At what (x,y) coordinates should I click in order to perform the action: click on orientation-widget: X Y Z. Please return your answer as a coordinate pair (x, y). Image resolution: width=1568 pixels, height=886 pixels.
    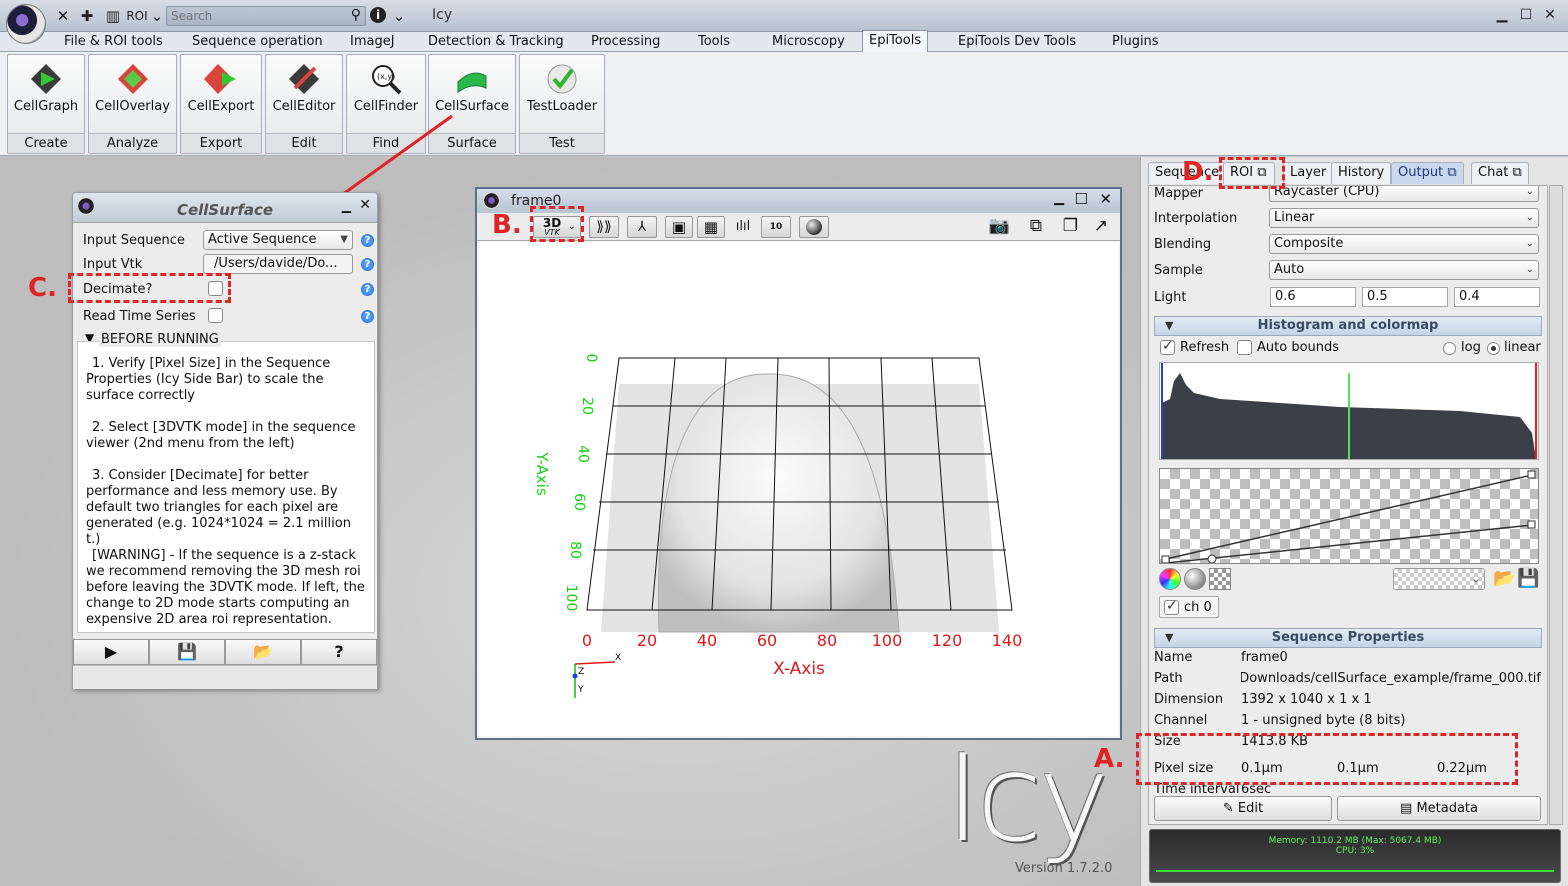
    Looking at the image, I should click on (596, 675).